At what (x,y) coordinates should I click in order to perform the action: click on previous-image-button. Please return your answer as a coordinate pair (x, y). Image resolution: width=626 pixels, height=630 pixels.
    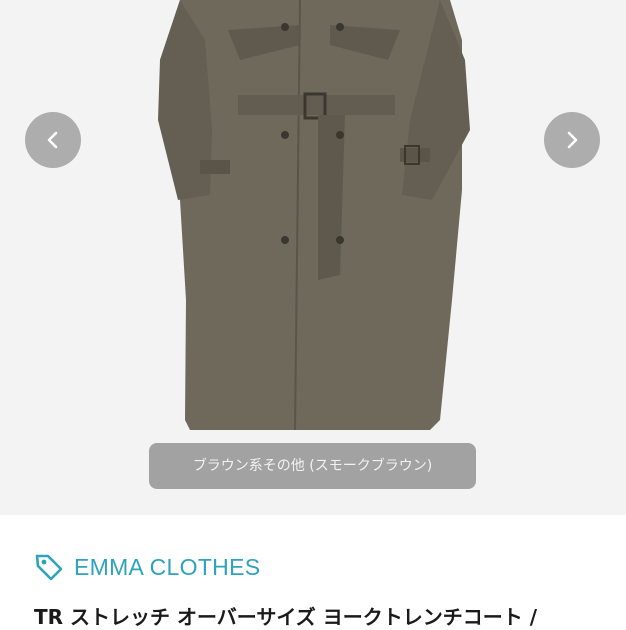
    Looking at the image, I should click on (53, 140).